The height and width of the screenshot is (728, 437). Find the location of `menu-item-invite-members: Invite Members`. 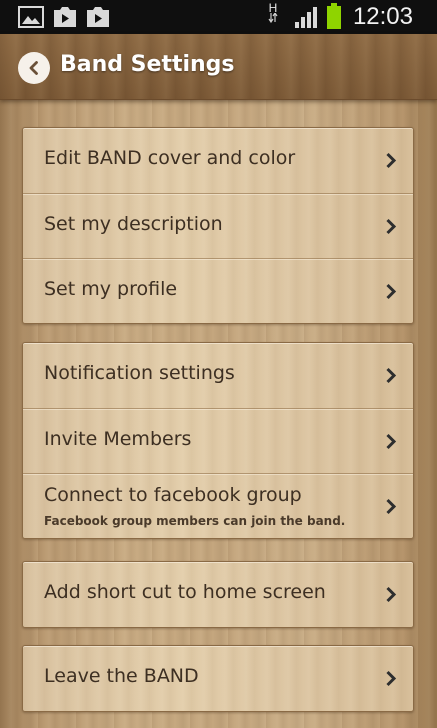

menu-item-invite-members: Invite Members is located at coordinates (218, 440).